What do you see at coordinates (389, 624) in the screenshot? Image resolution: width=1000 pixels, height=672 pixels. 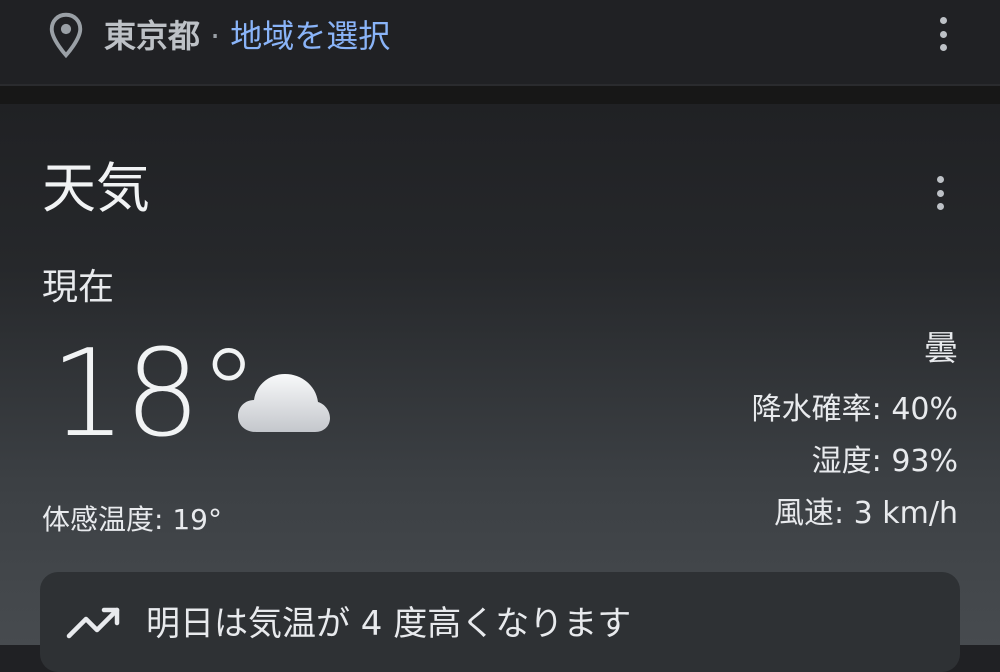 I see `forecast-note-text: 明日は気温が 4 度高くなります` at bounding box center [389, 624].